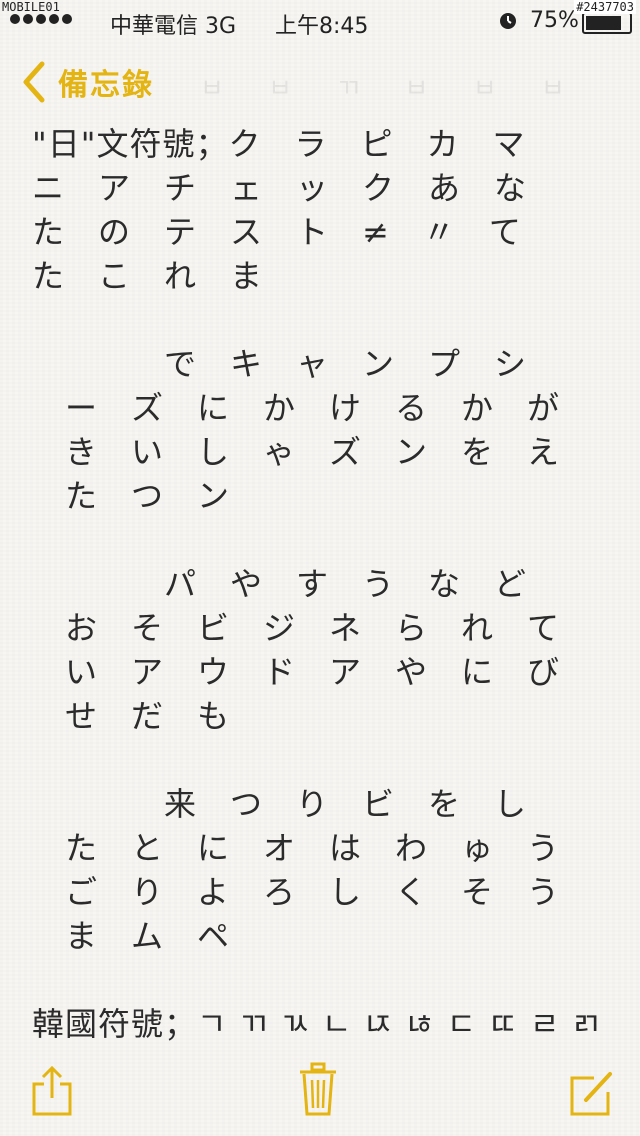  I want to click on share-icon, so click(52, 1090).